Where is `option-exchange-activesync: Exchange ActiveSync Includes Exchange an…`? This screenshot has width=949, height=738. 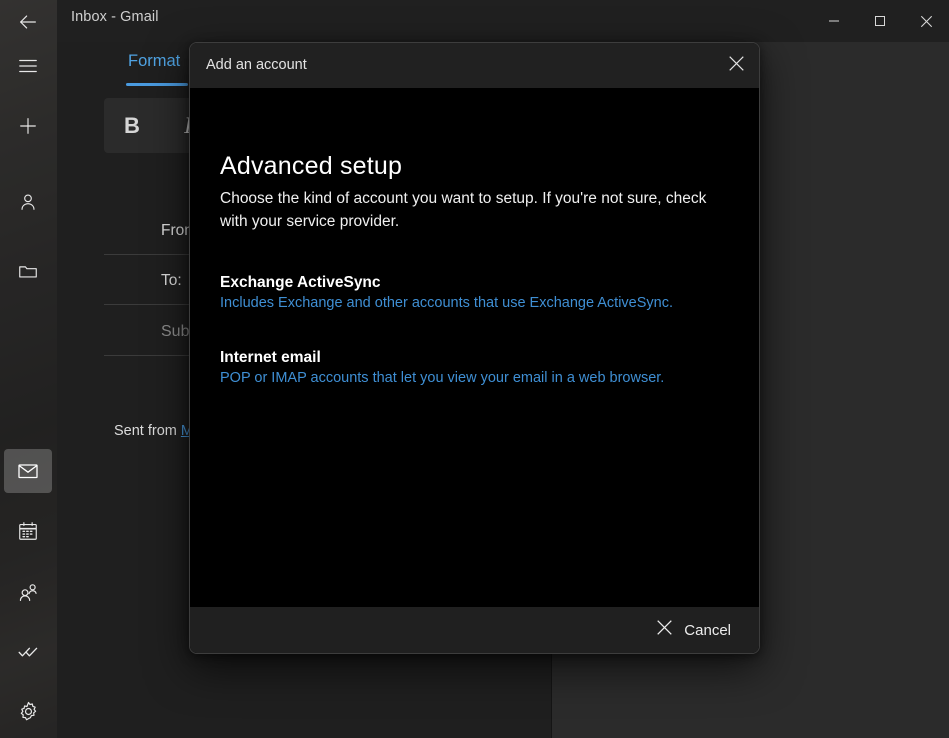
option-exchange-activesync: Exchange ActiveSync Includes Exchange an… is located at coordinates (475, 292).